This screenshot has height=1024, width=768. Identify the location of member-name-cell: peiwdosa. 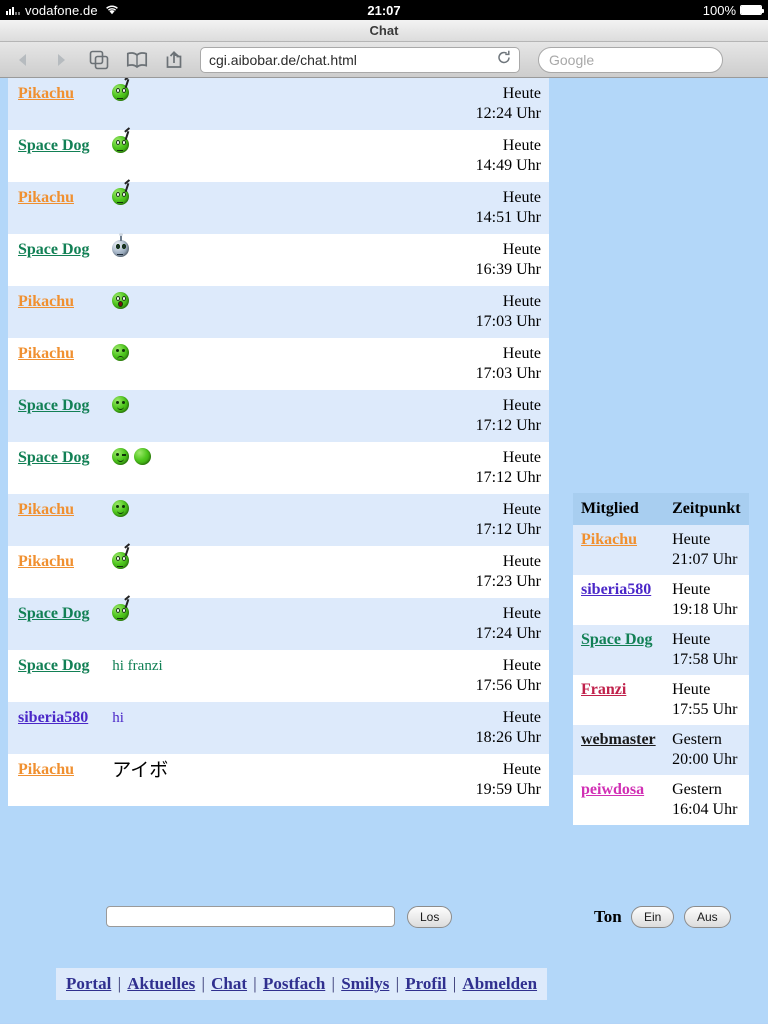
(618, 800).